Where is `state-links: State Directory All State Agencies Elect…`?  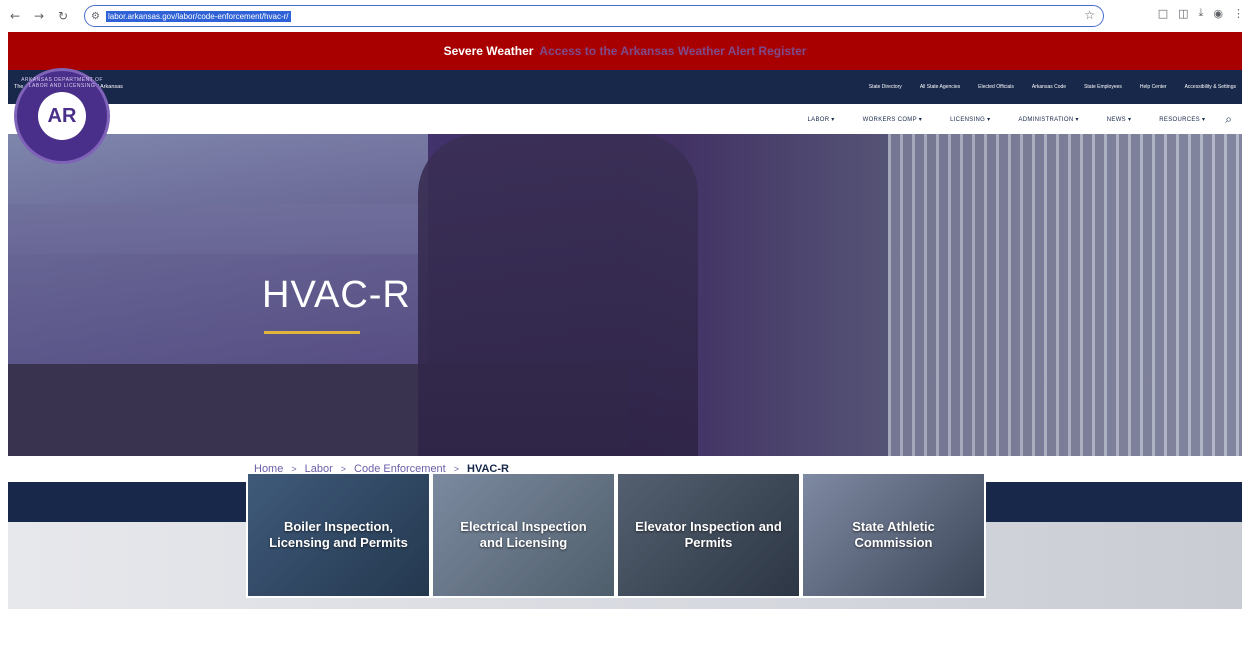 state-links: State Directory All State Agencies Elect… is located at coordinates (1052, 87).